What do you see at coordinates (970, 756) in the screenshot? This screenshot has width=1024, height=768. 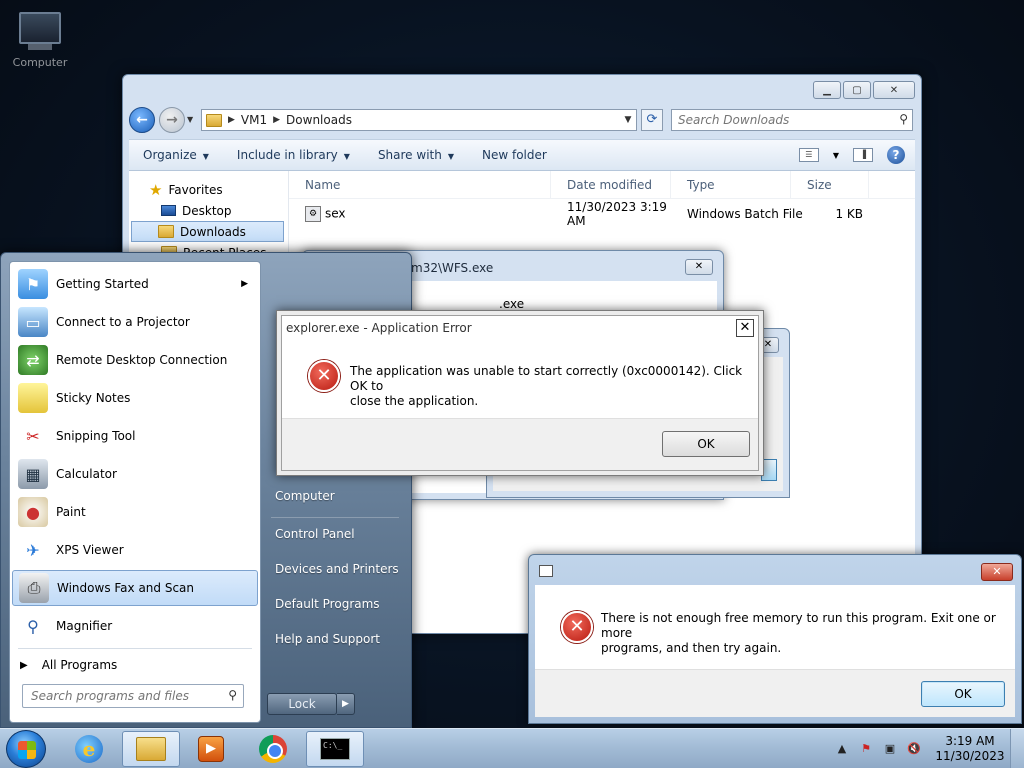 I see `clock-date: 11/30/2023` at bounding box center [970, 756].